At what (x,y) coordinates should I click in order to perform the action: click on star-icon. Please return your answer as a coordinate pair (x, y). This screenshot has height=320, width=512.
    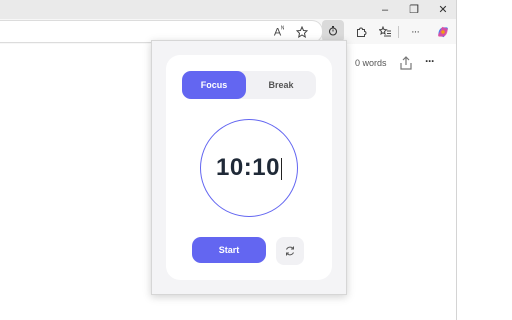
    Looking at the image, I should click on (302, 32).